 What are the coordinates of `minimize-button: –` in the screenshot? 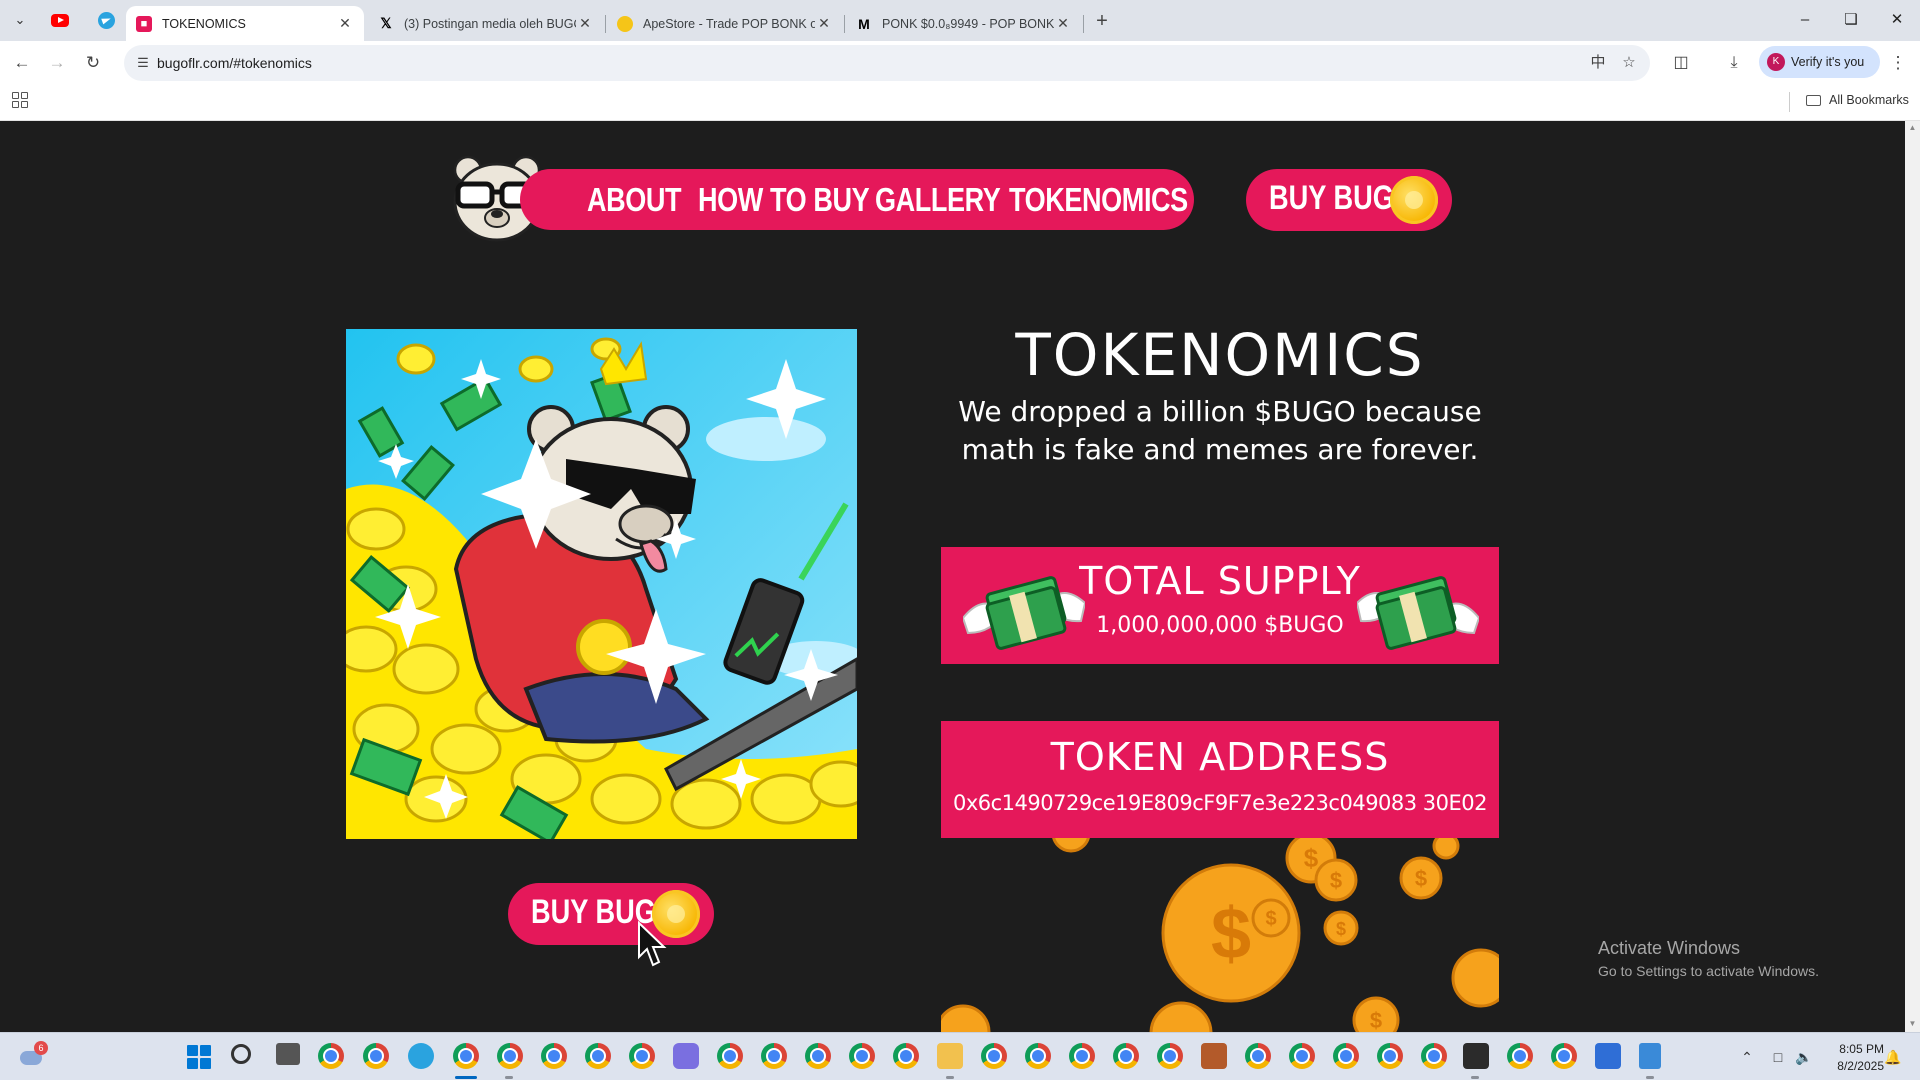 It's located at (1805, 20).